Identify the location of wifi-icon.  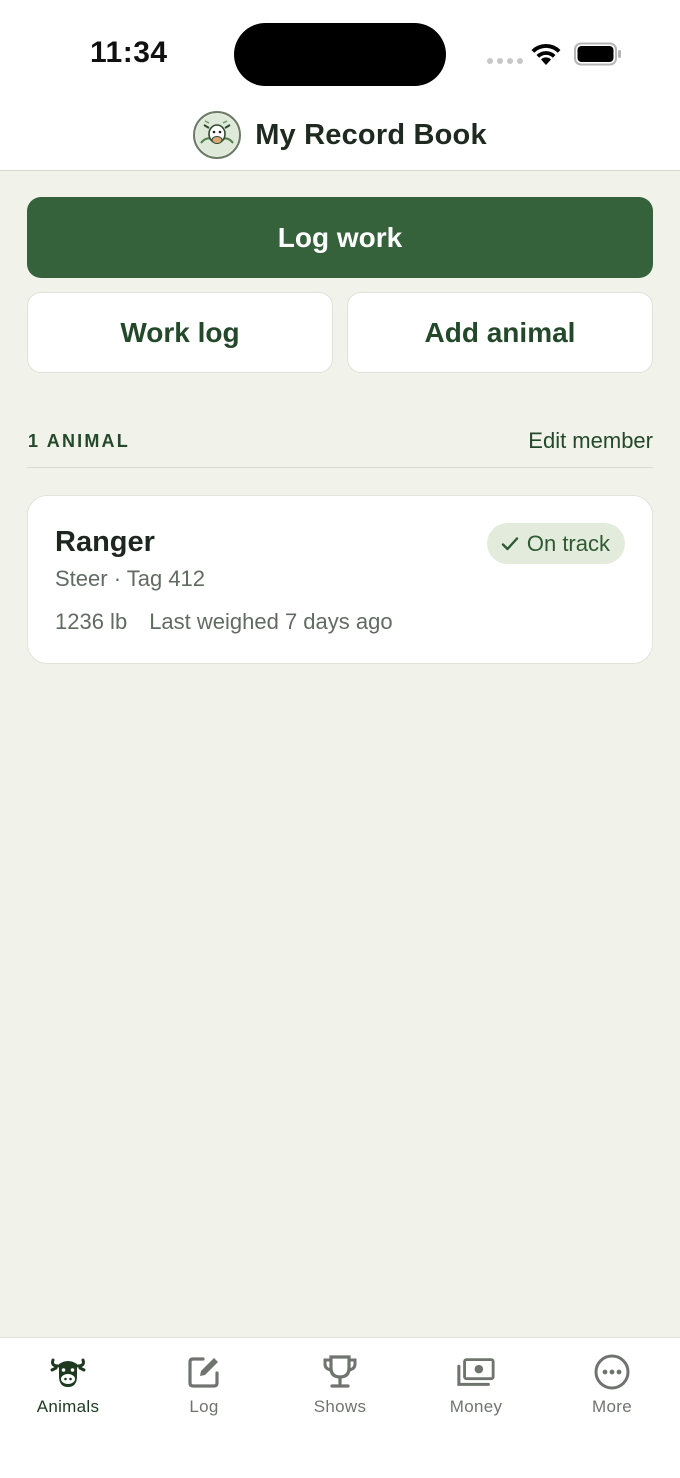
(546, 54).